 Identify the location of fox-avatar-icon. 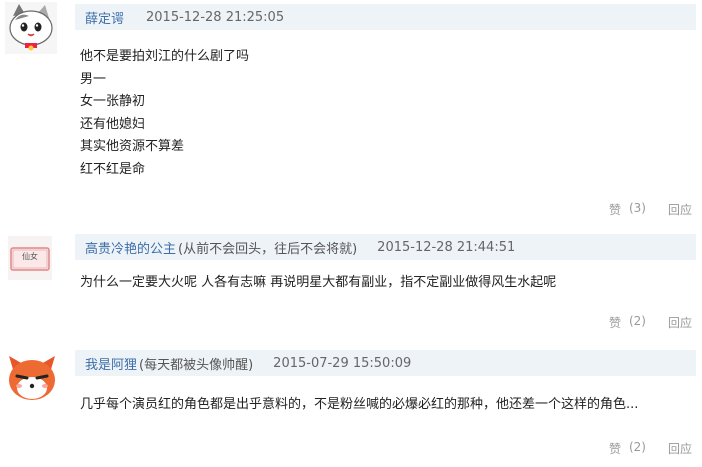
(32, 377).